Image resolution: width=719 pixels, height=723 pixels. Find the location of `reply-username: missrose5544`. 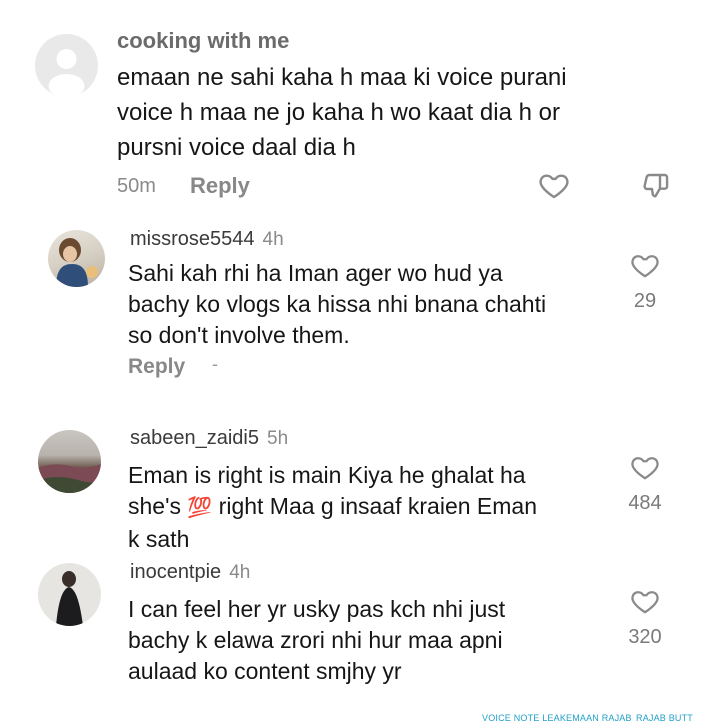

reply-username: missrose5544 is located at coordinates (192, 239).